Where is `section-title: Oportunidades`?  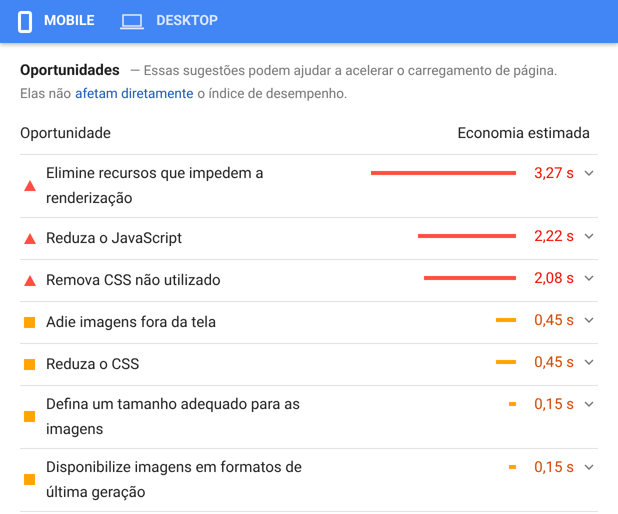 section-title: Oportunidades is located at coordinates (70, 70).